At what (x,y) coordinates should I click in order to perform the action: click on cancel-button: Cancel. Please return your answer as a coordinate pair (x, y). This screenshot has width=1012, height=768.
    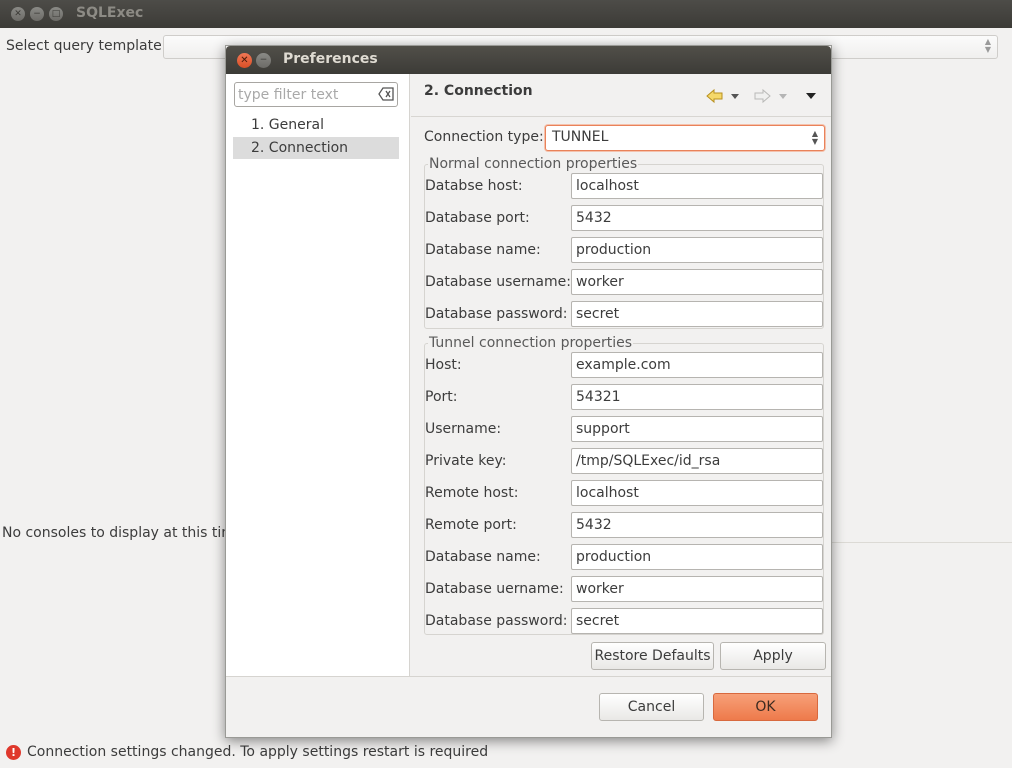
    Looking at the image, I should click on (651, 707).